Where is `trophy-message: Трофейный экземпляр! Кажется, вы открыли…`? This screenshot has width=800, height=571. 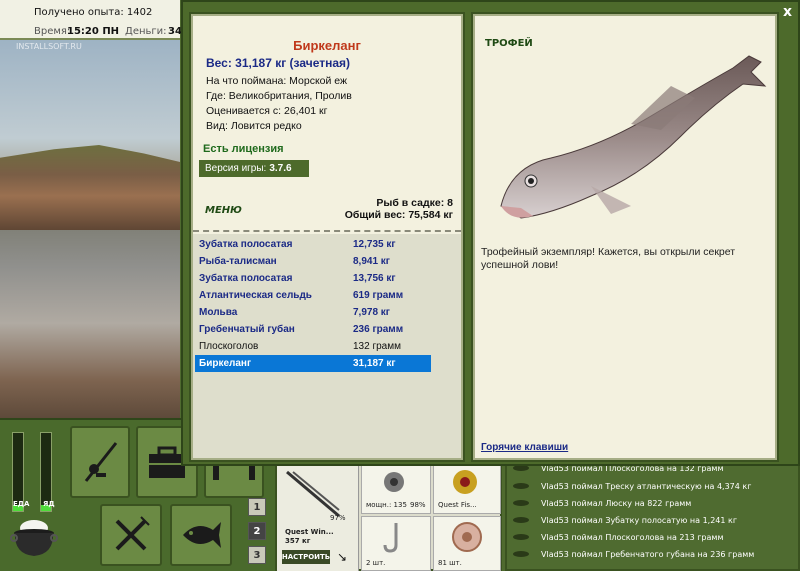 trophy-message: Трофейный экземпляр! Кажется, вы открыли… is located at coordinates (608, 258).